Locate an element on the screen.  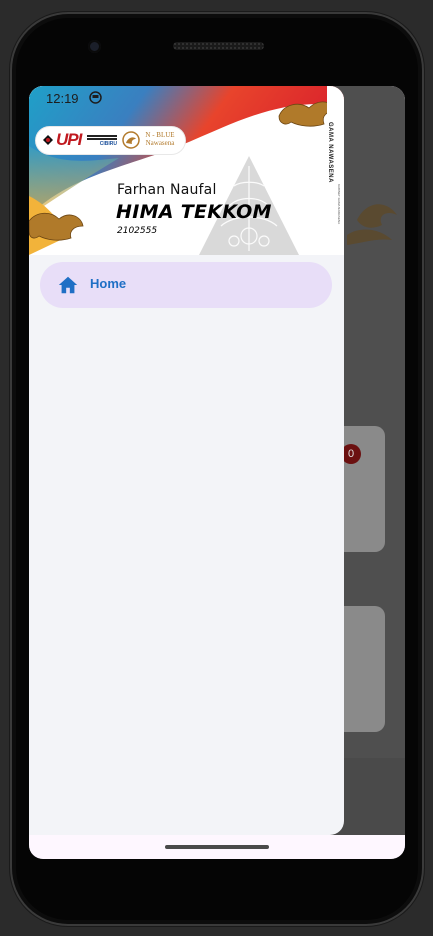
nblue-subtitle: Nawasena is located at coordinates (160, 143).